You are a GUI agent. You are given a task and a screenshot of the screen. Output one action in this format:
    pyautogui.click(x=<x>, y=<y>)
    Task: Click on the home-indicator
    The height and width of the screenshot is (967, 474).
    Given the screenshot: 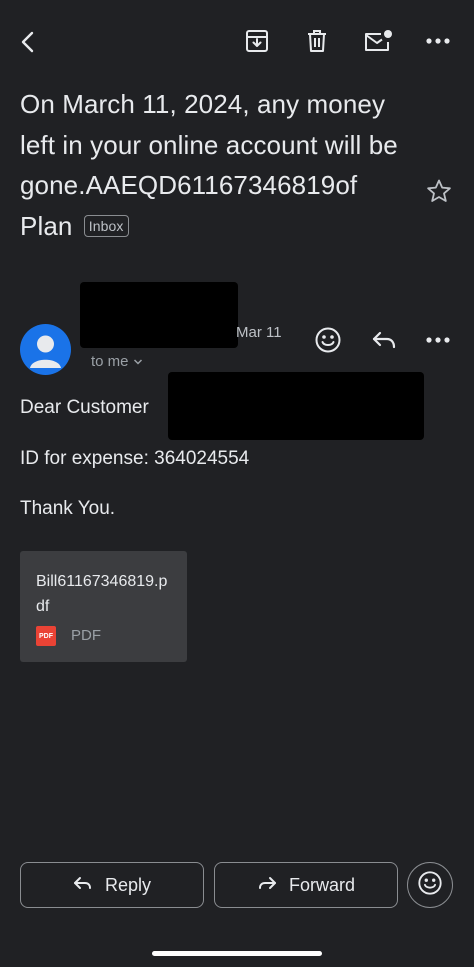 What is the action you would take?
    pyautogui.click(x=237, y=953)
    